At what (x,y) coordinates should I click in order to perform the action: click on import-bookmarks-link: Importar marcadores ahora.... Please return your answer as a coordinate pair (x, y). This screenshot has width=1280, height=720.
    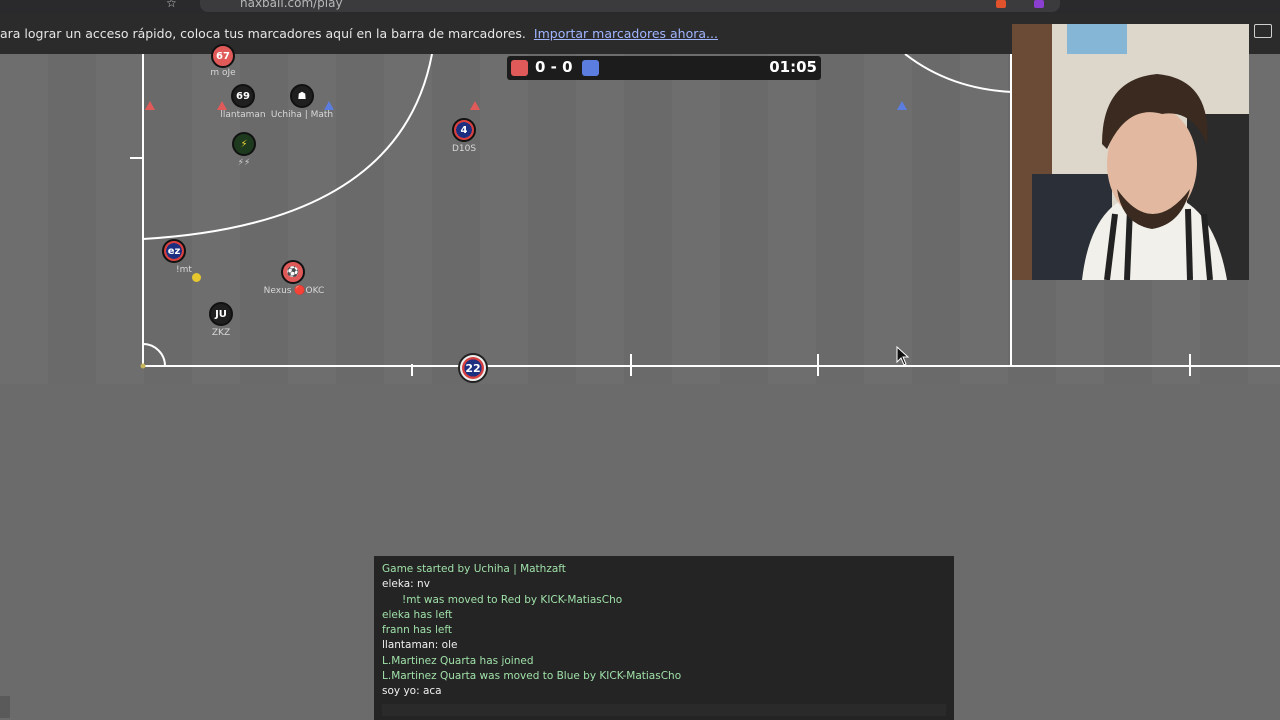
    Looking at the image, I should click on (626, 33).